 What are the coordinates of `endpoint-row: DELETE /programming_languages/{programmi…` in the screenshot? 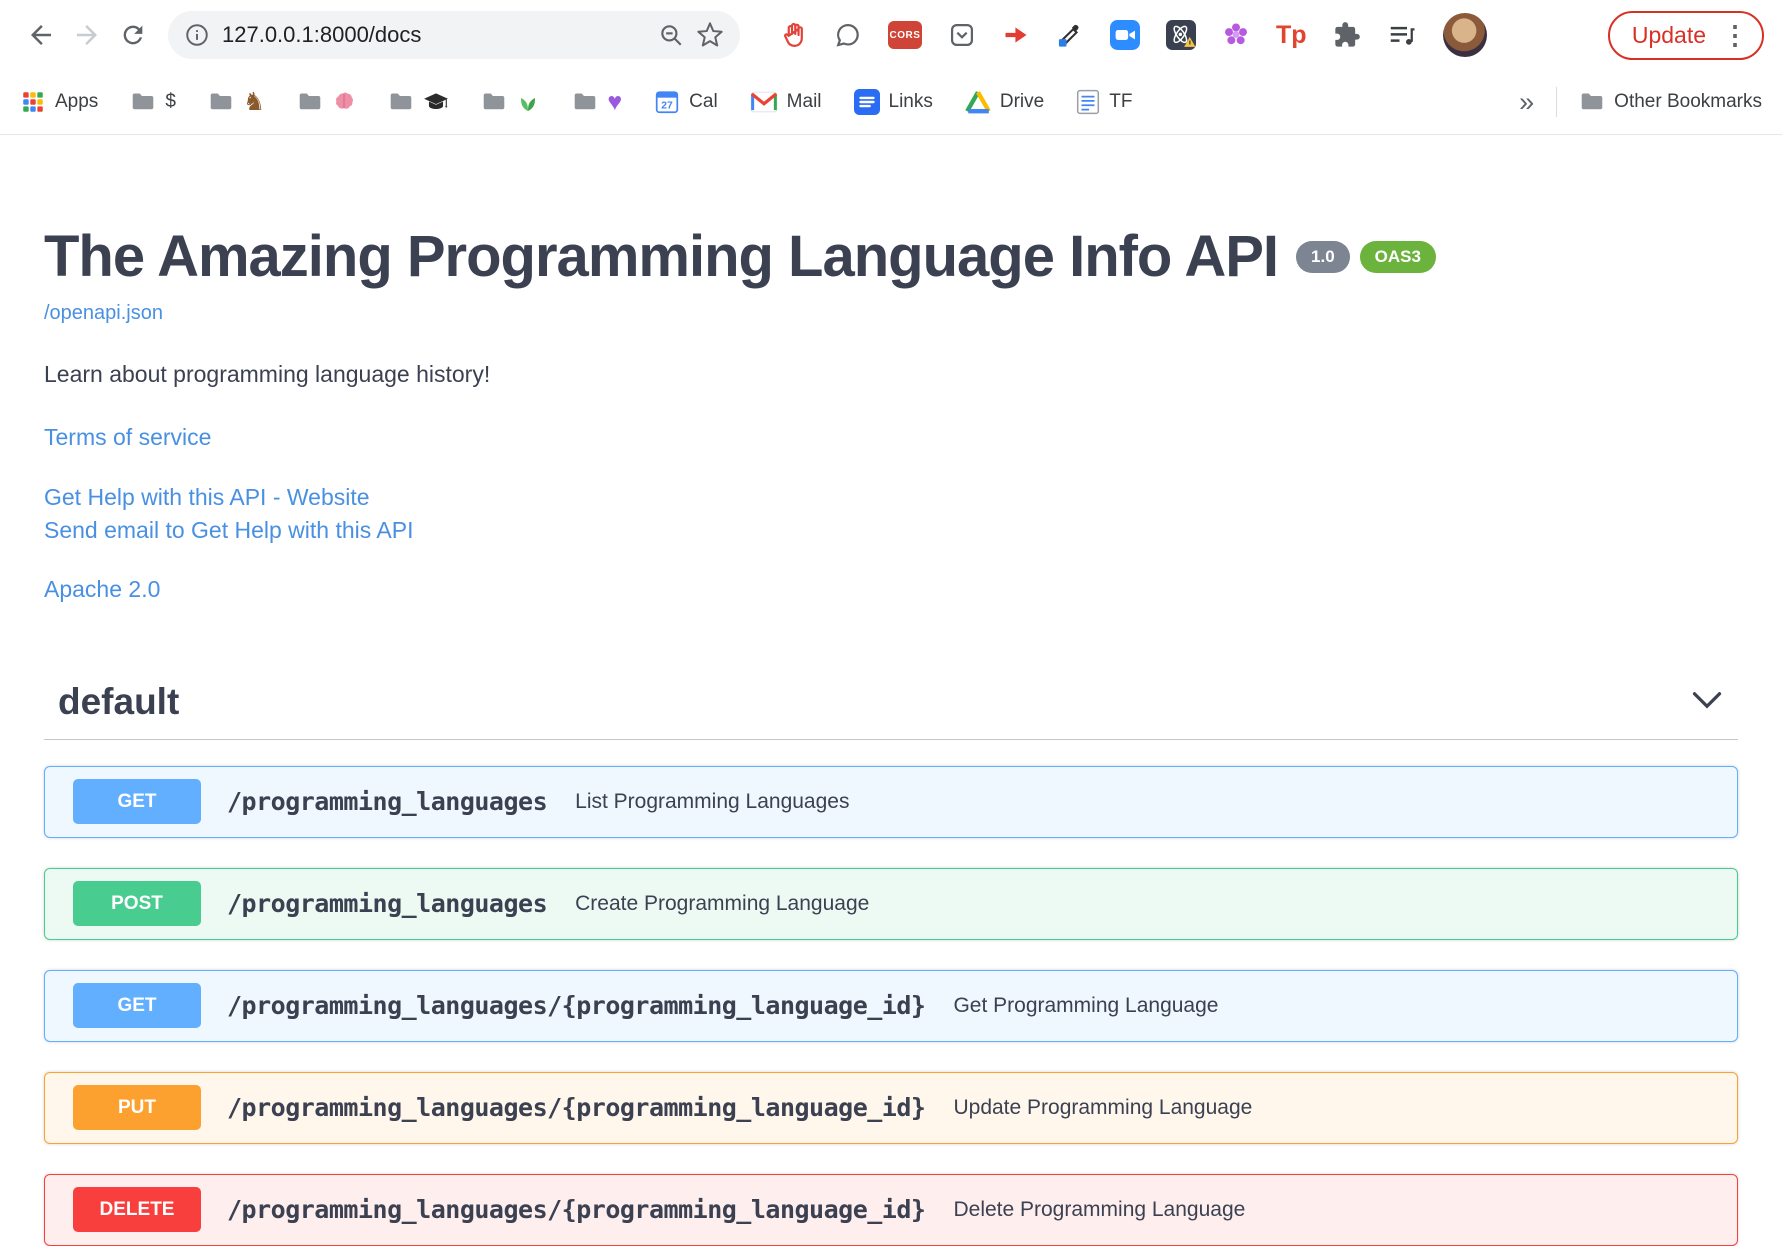 It's located at (891, 1209).